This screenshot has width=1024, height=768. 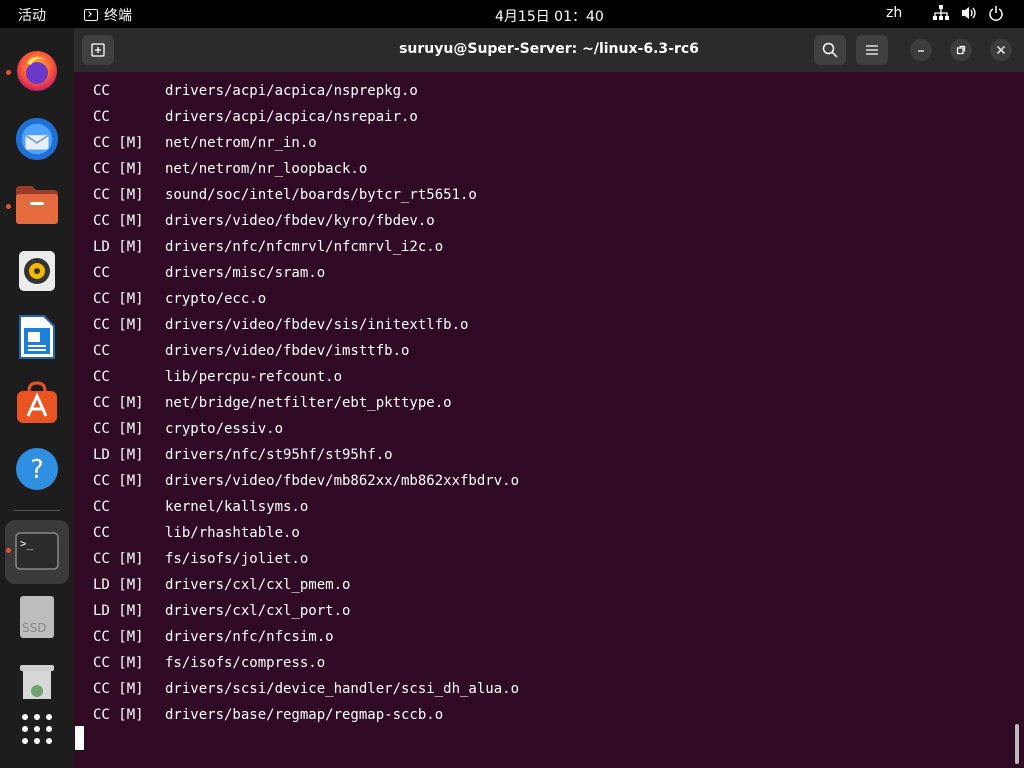 I want to click on object-path: net/netrom/nr_loopback.o, so click(x=266, y=169).